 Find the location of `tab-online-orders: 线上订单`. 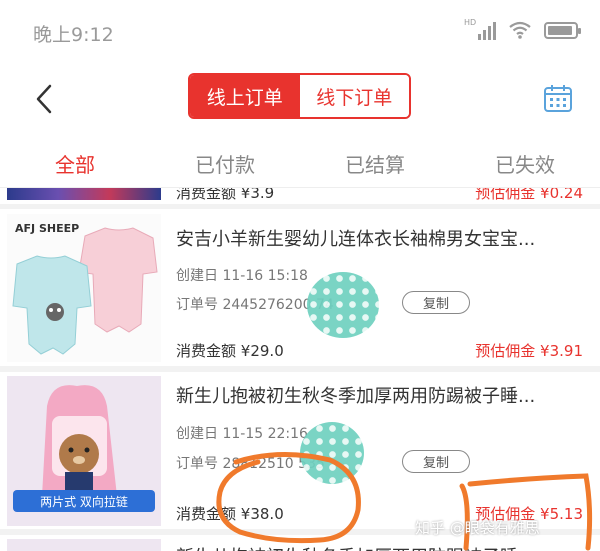

tab-online-orders: 线上订单 is located at coordinates (245, 96).